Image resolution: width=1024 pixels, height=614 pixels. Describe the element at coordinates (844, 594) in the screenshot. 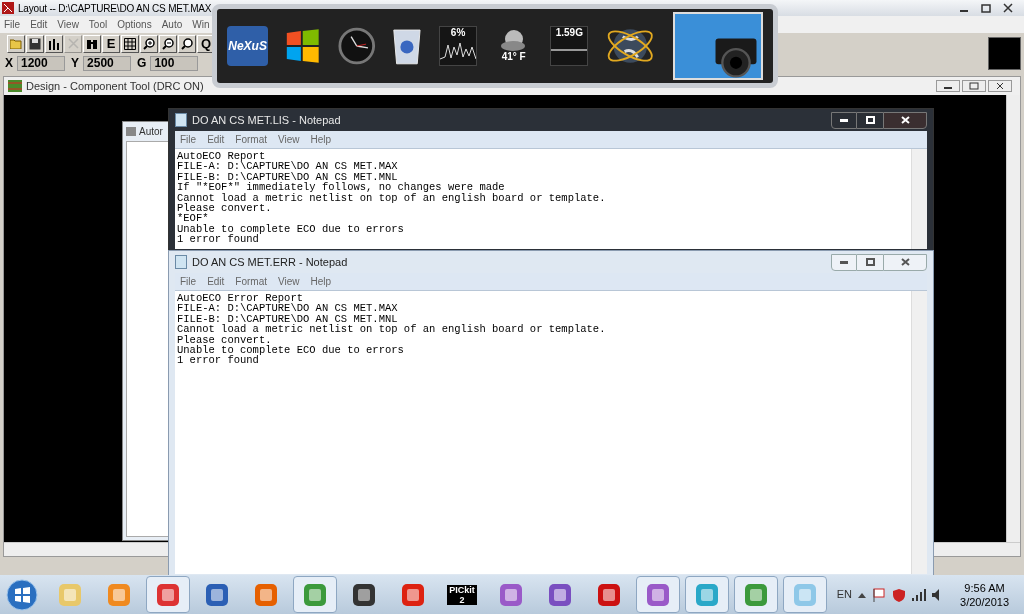

I see `language-indicator: EN` at that location.